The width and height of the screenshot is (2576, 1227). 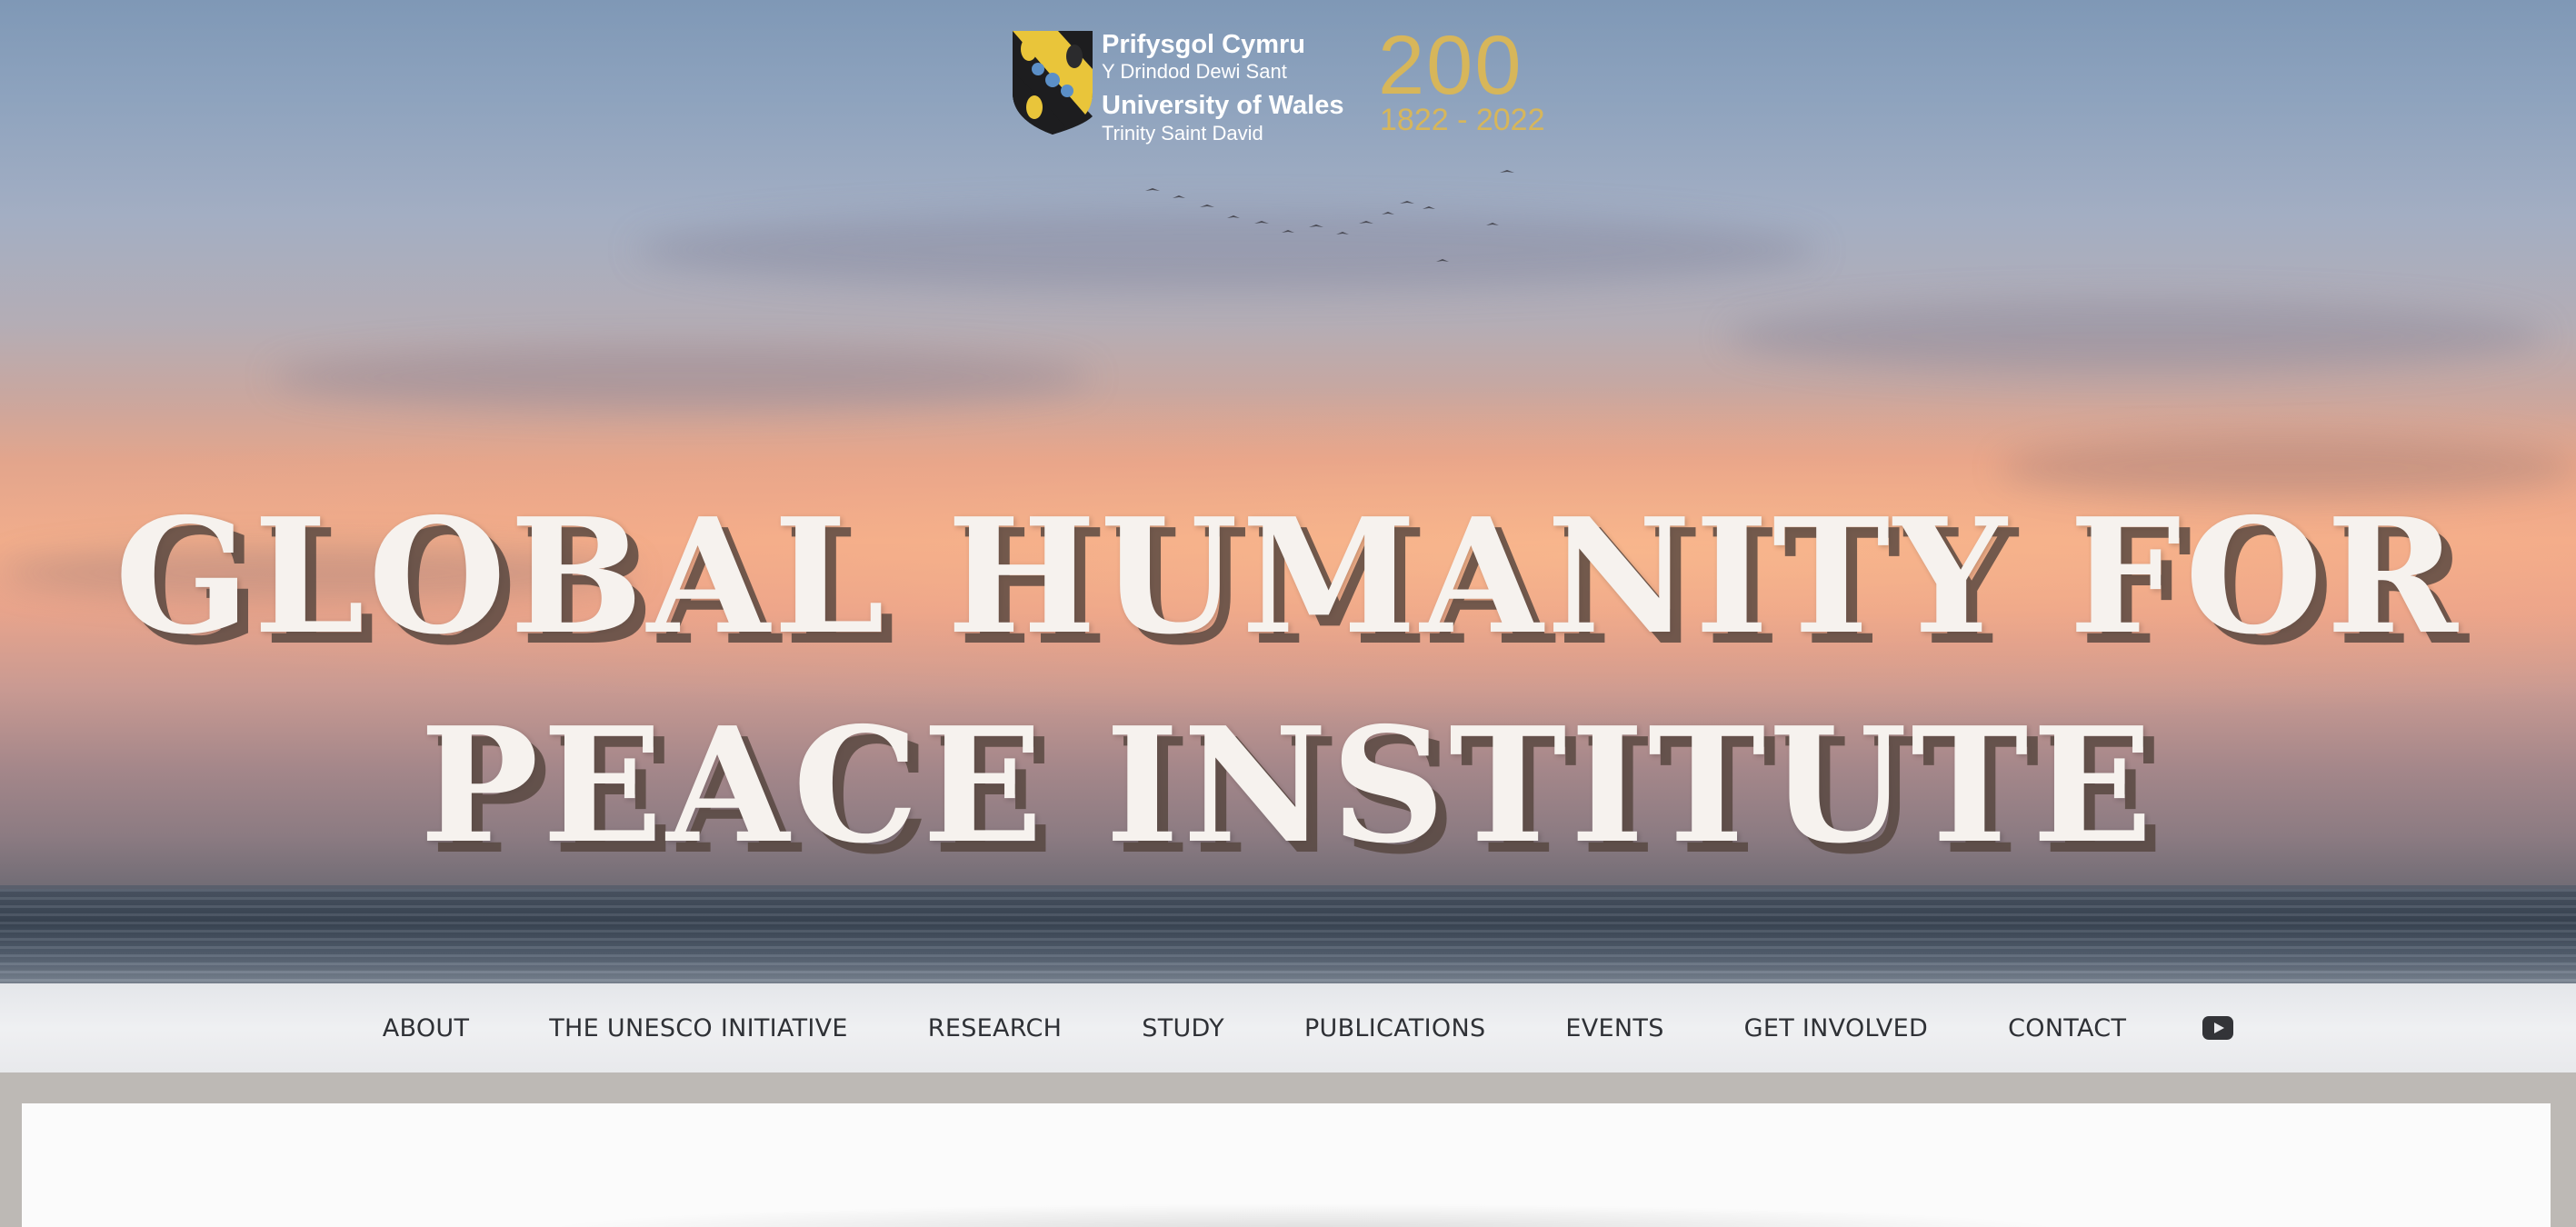 I want to click on nav-item-publications: PUBLICATIONS, so click(x=1394, y=1028).